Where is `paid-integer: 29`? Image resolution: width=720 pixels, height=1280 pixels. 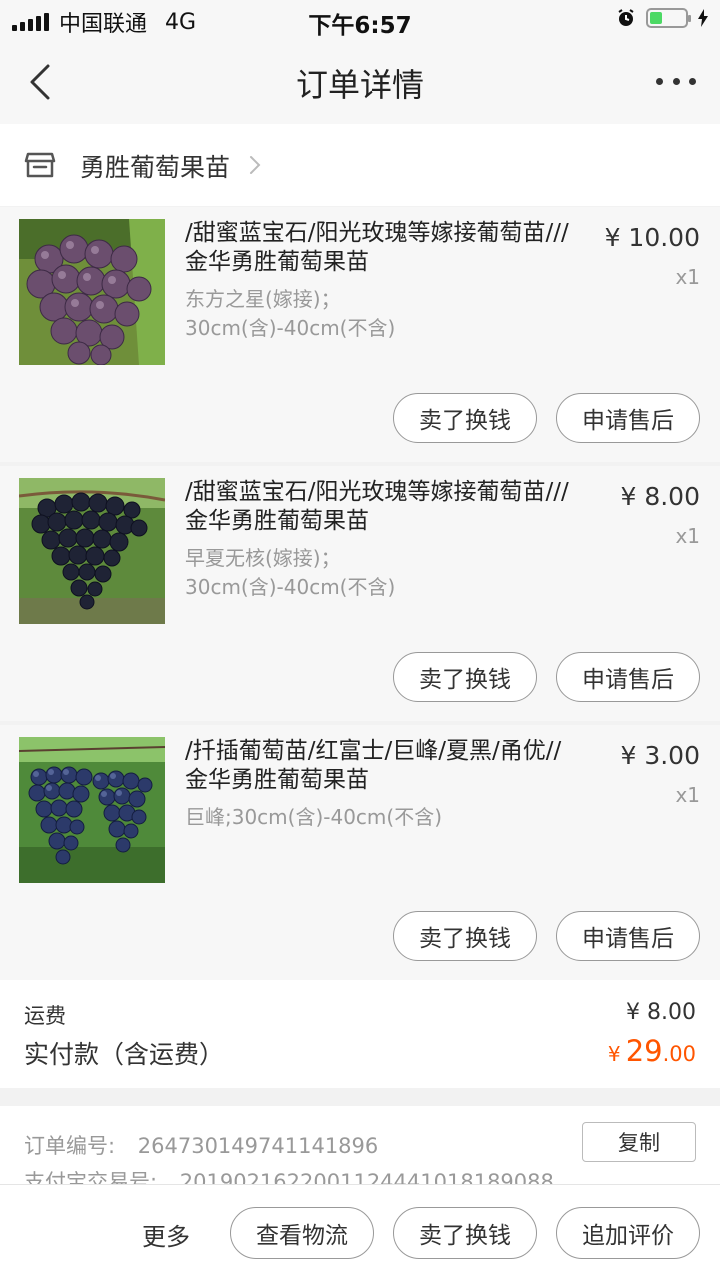
paid-integer: 29 is located at coordinates (644, 1051).